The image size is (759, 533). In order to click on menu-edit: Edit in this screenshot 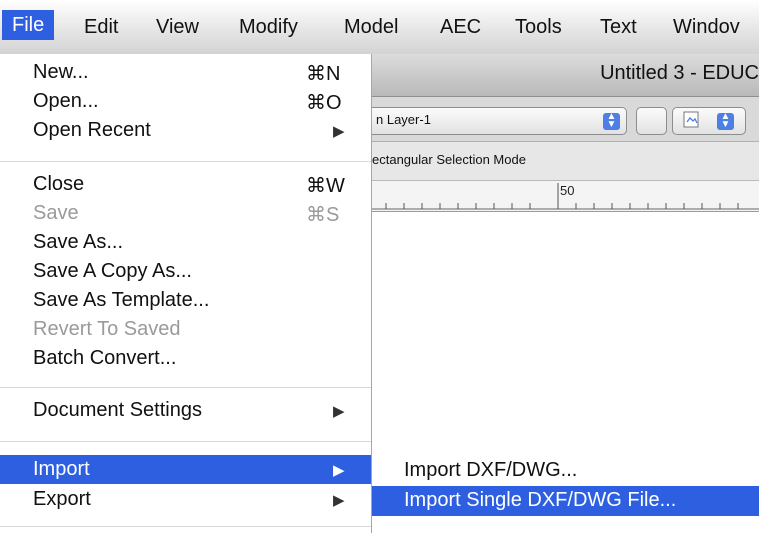, I will do `click(101, 34)`.